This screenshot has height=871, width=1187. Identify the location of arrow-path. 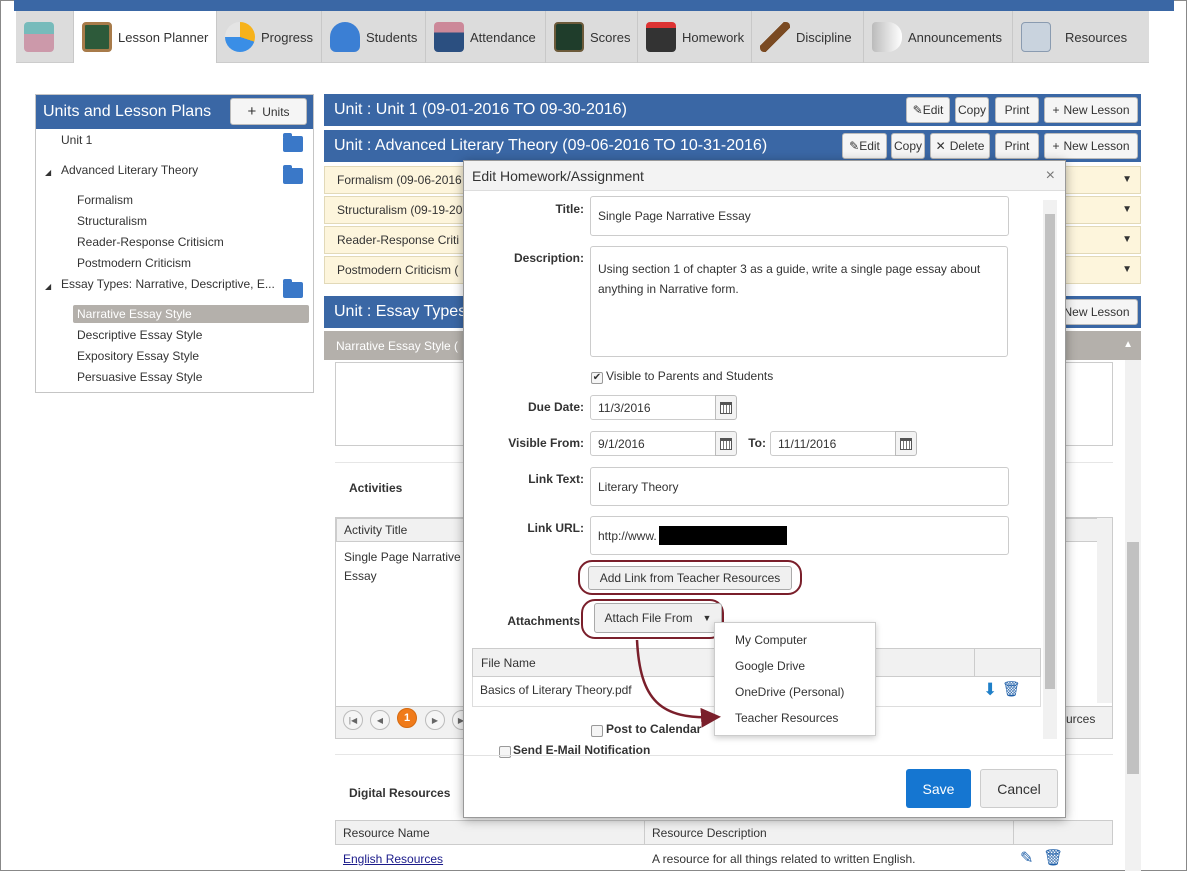
(678, 683).